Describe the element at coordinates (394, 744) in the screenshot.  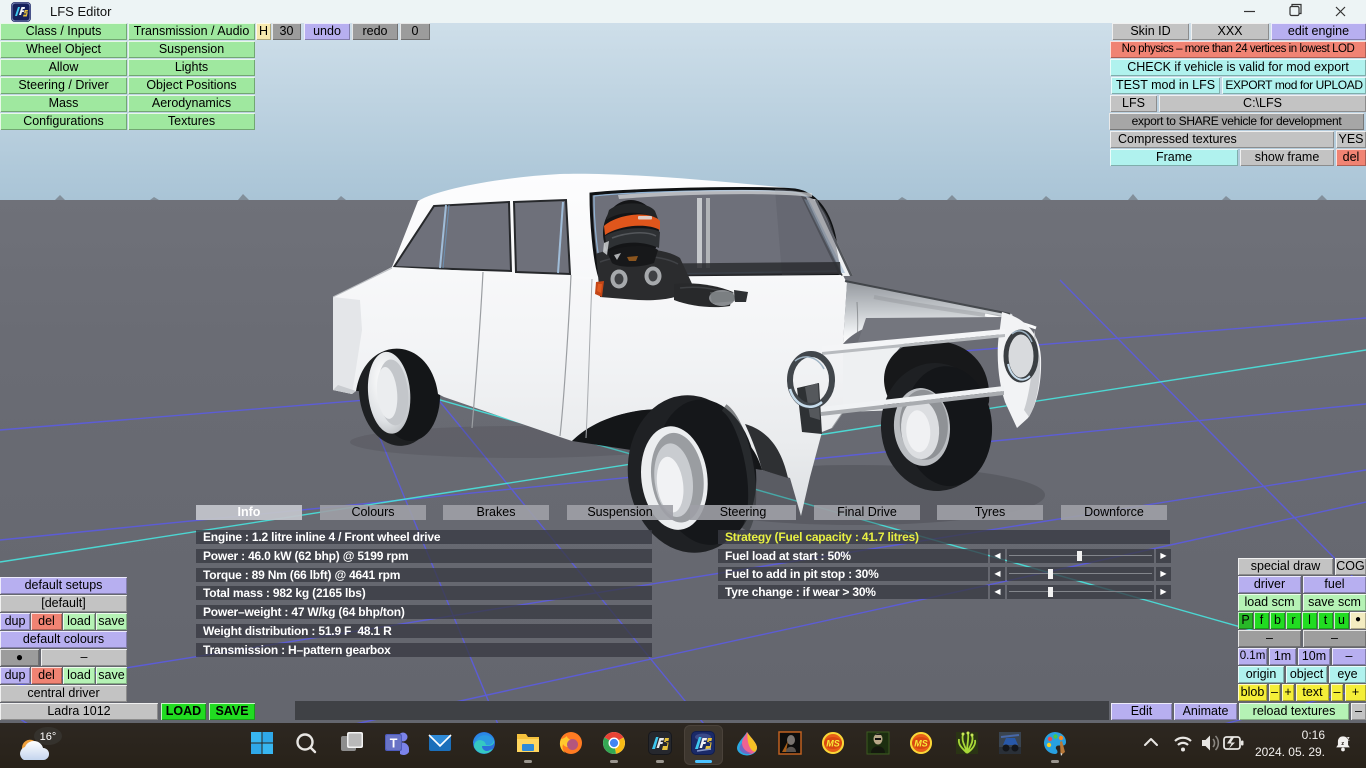
I see `svg-text: T` at that location.